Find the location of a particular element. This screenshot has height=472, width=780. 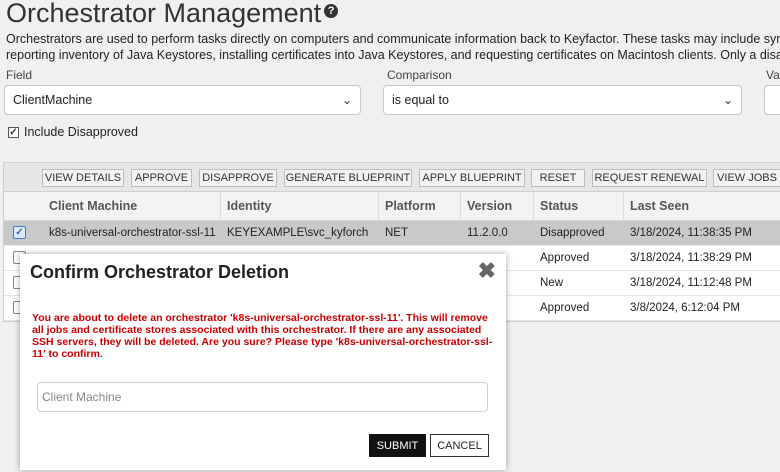

apply-blueprint-button: APPLY BLUEPRINT is located at coordinates (472, 178).